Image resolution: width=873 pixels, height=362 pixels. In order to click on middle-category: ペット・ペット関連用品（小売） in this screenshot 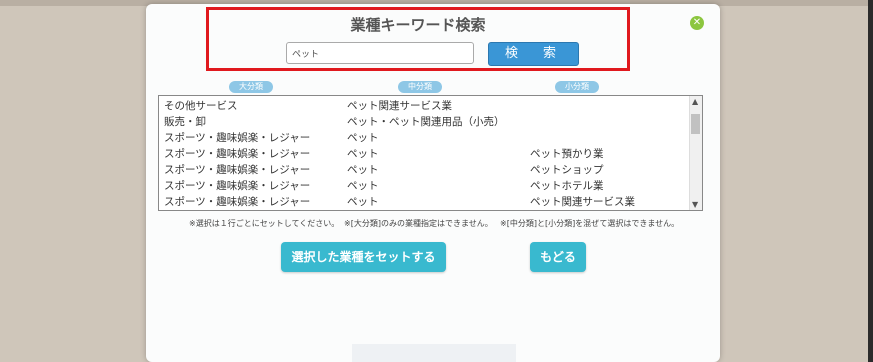, I will do `click(426, 122)`.